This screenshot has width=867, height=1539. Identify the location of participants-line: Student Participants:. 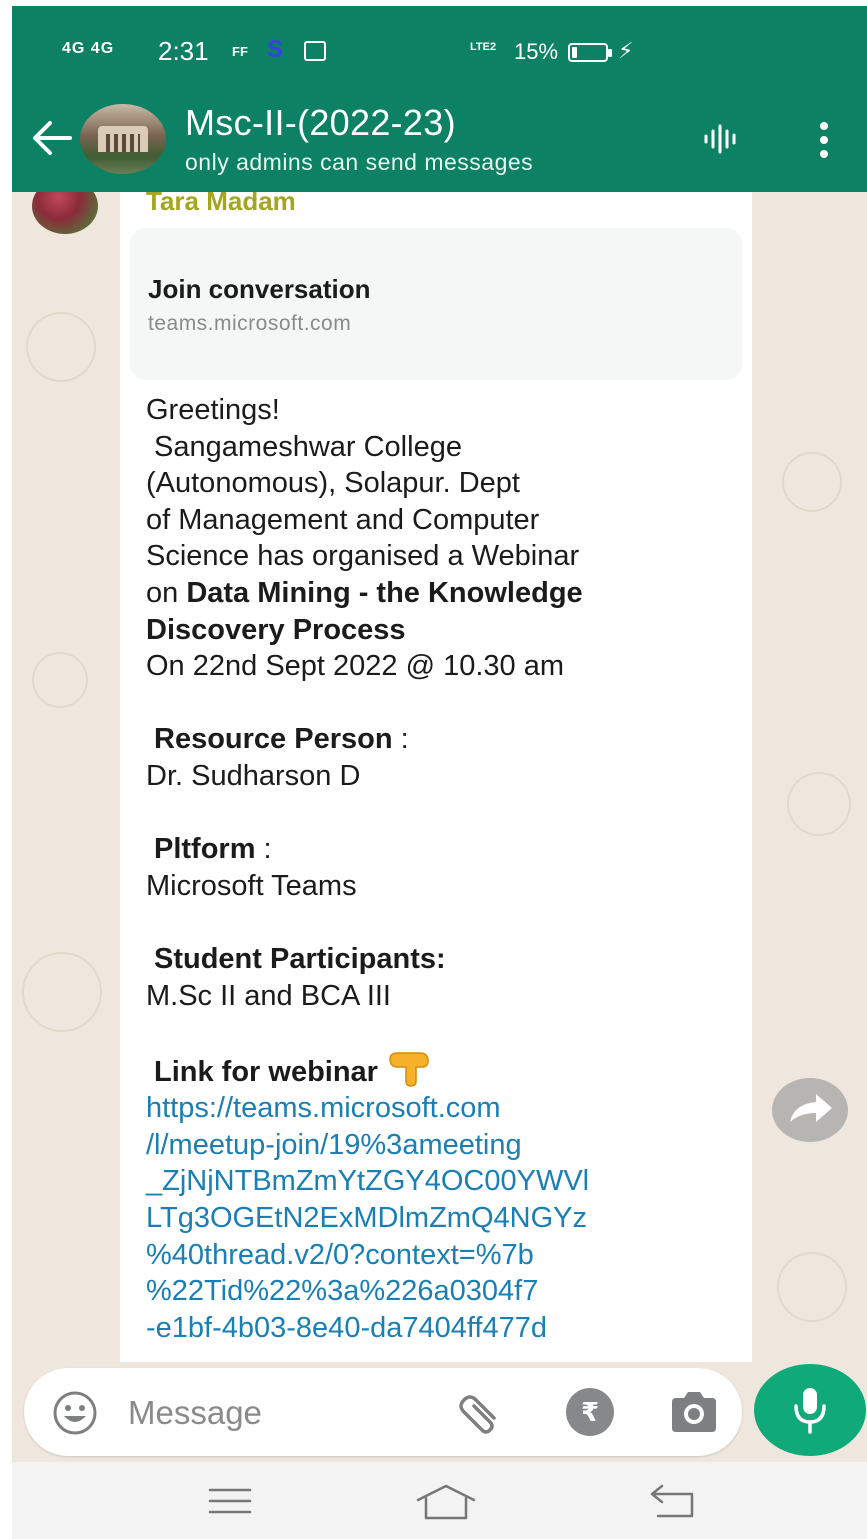
(441, 959).